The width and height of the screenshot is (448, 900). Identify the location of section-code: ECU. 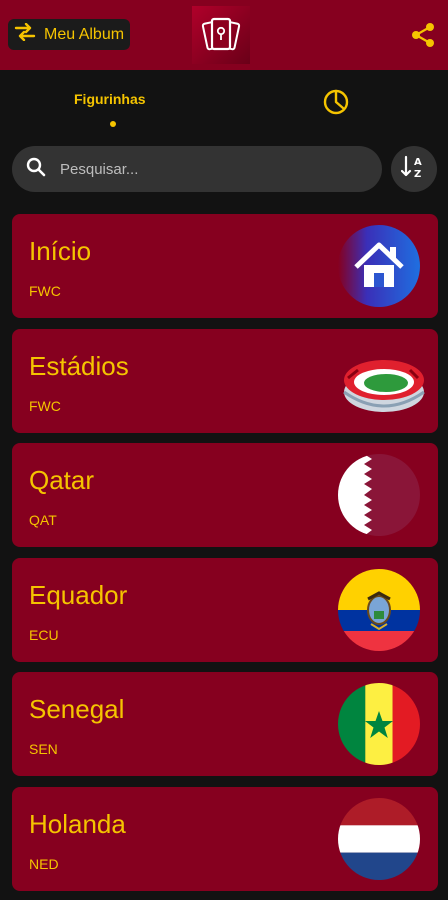
(44, 634).